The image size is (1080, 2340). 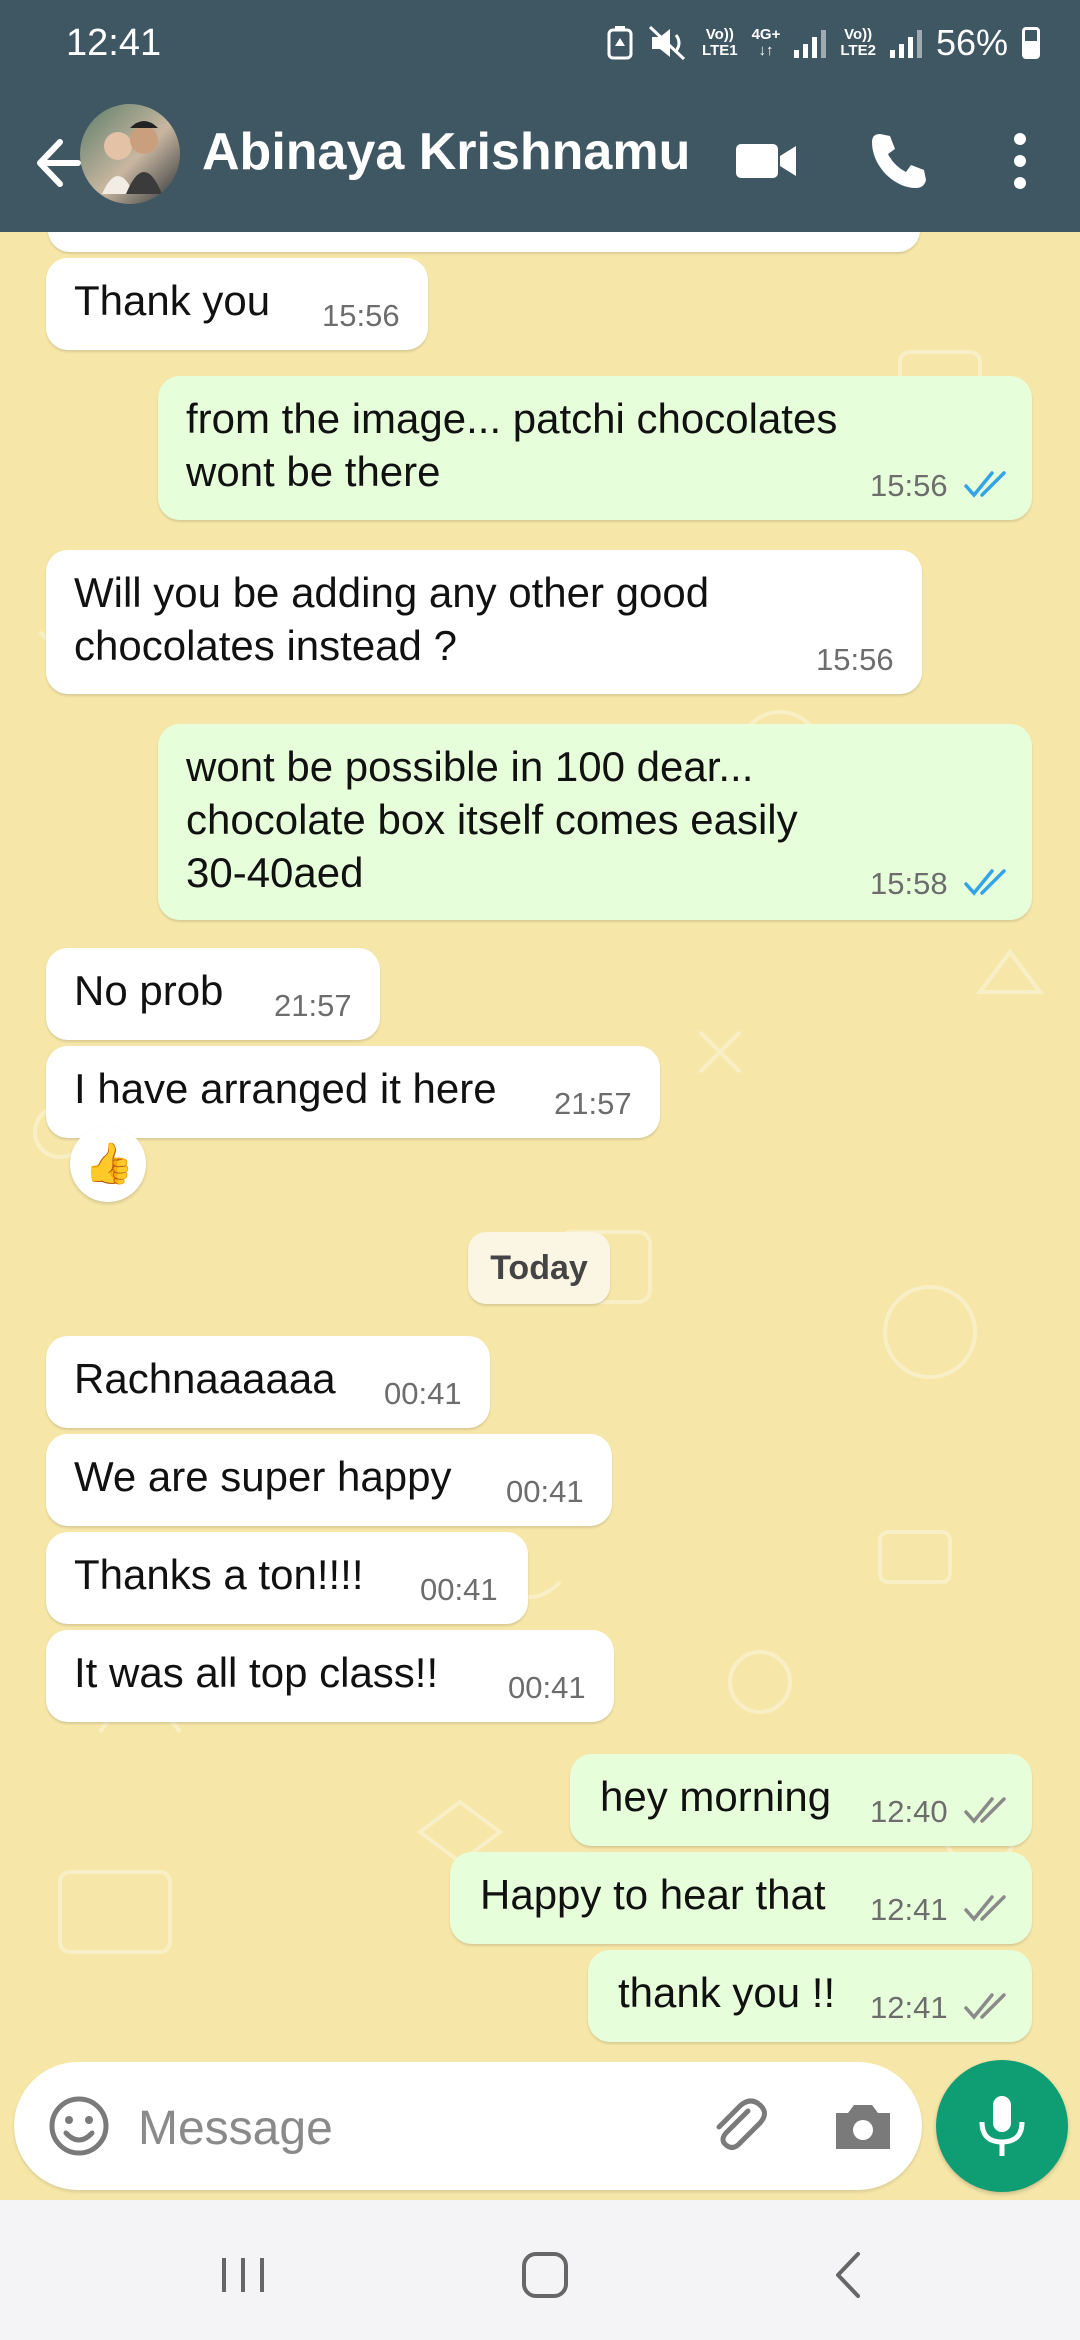 I want to click on message-text: Rachnaaaaaa, so click(x=205, y=1378).